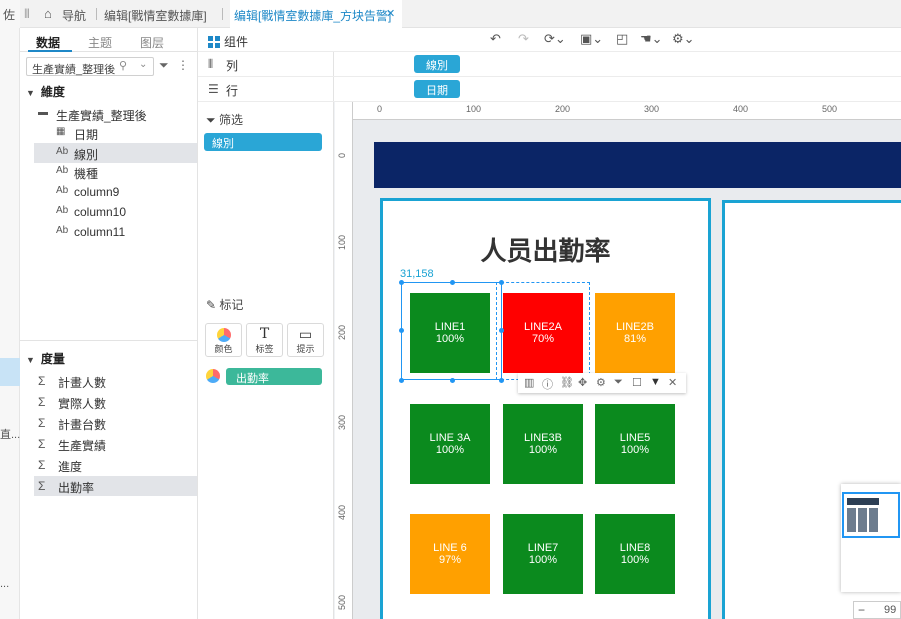 The image size is (901, 619). I want to click on tab-edit-block-alert: 编辑[戰情室數據庫_方块告警] ✕, so click(316, 14).